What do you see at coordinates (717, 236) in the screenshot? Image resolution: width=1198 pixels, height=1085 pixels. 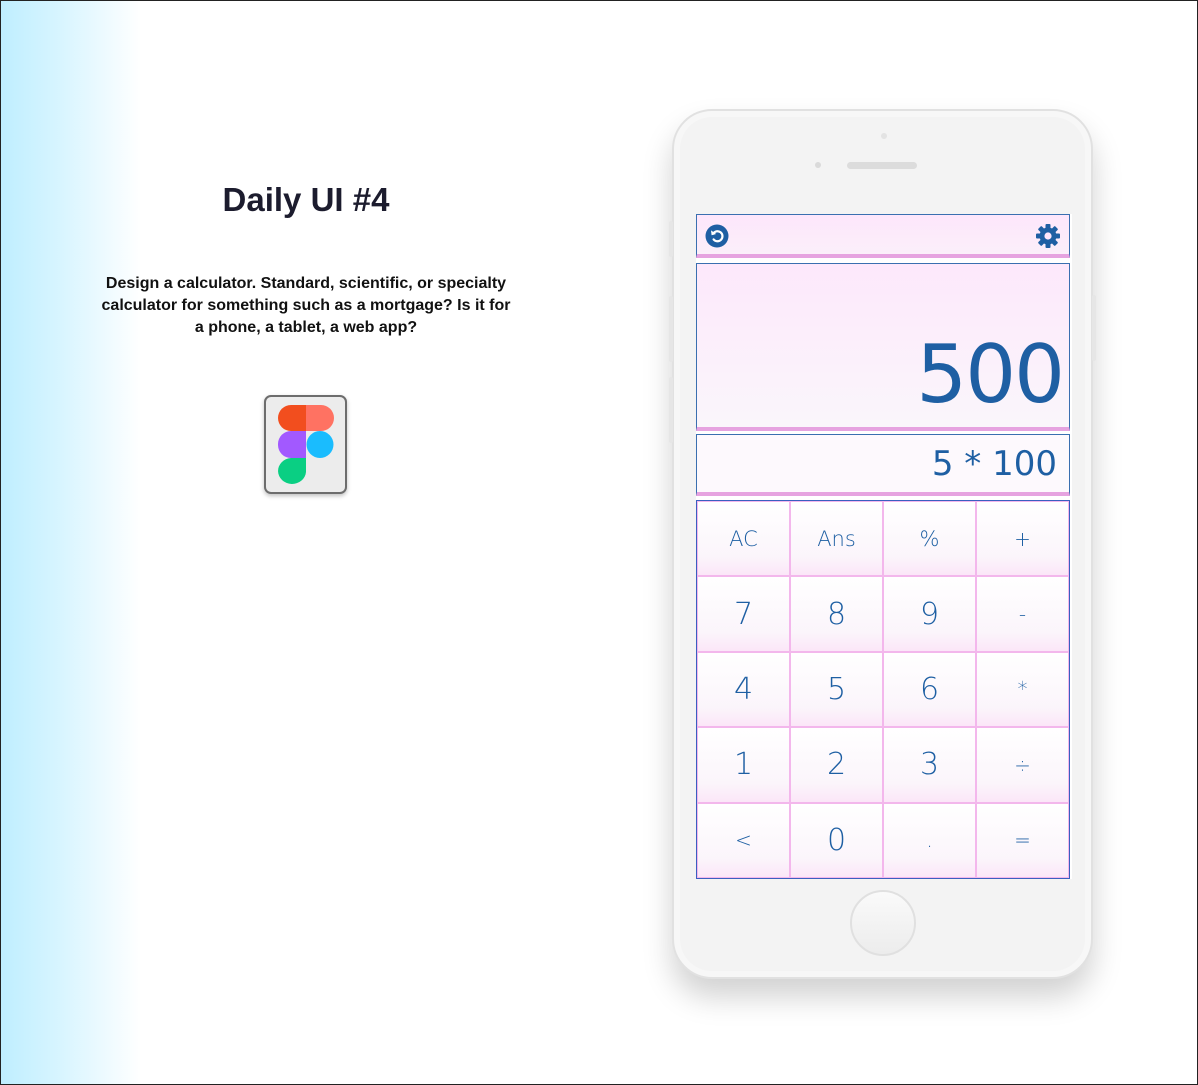 I see `undo-icon` at bounding box center [717, 236].